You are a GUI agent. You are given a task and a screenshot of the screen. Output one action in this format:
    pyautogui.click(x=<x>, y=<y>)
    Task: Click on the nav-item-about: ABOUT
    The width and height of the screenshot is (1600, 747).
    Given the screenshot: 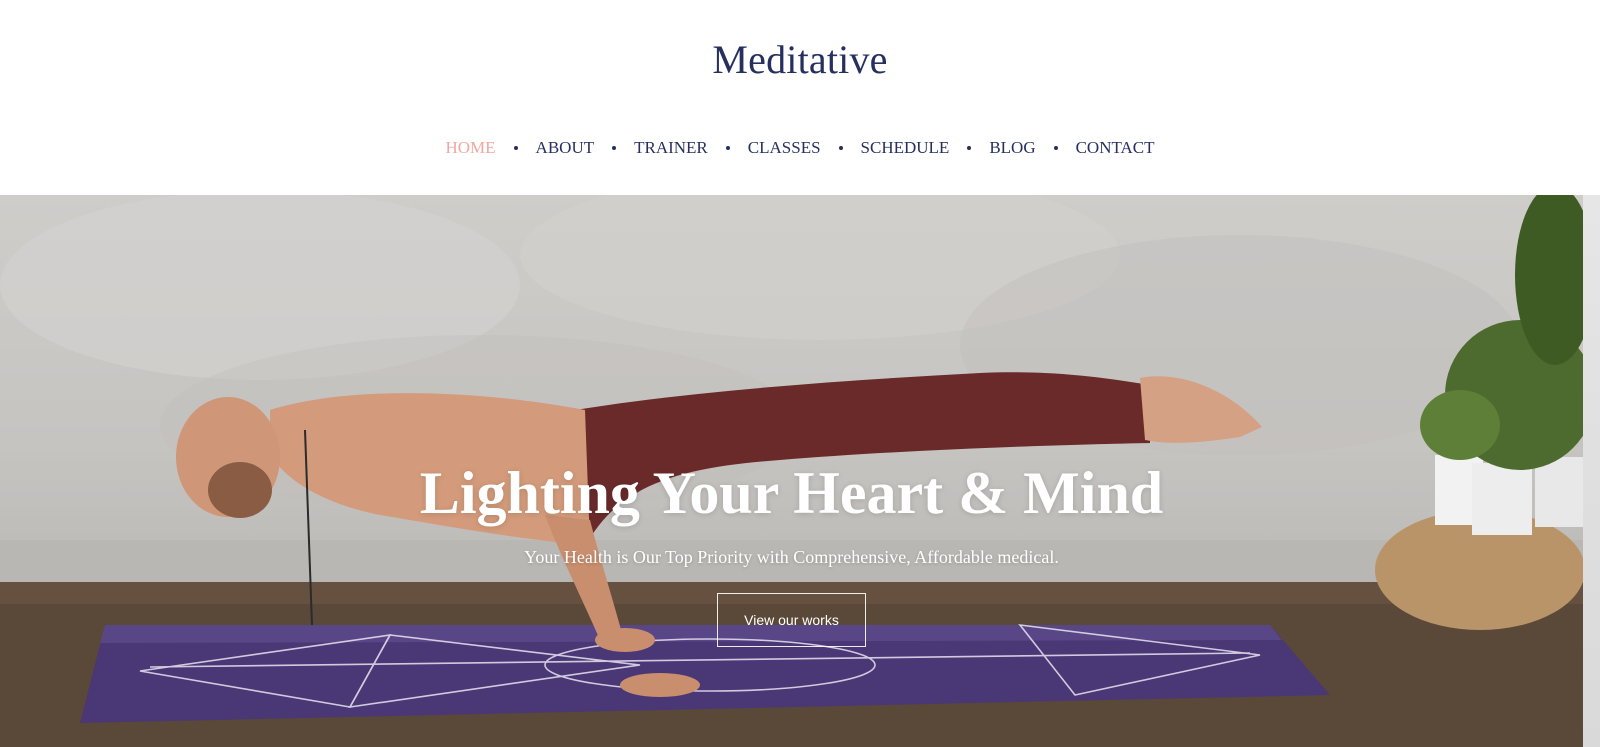 What is the action you would take?
    pyautogui.click(x=565, y=148)
    